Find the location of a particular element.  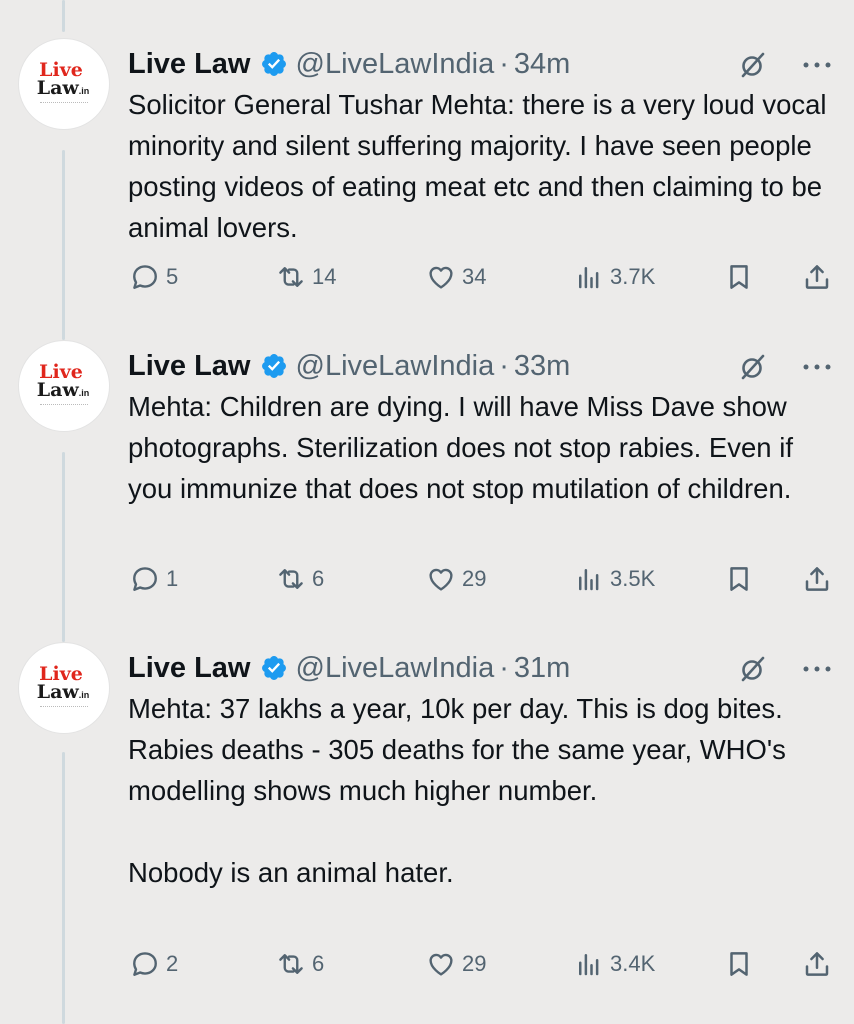

timestamp: 33m is located at coordinates (542, 366).